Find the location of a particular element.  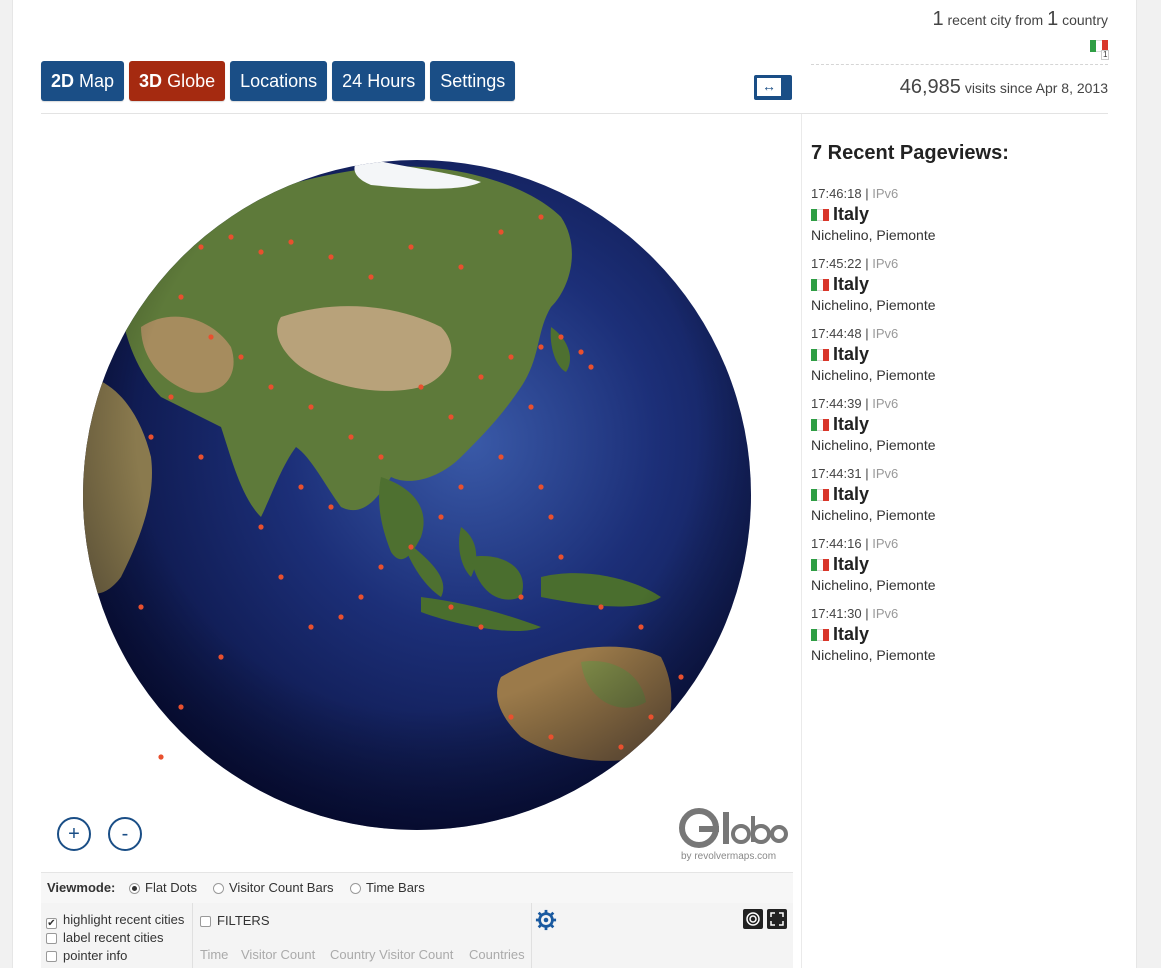

pageview-item: 17:41:30 | IPv6 Italy Nichelino, Piemonte is located at coordinates (961, 634).